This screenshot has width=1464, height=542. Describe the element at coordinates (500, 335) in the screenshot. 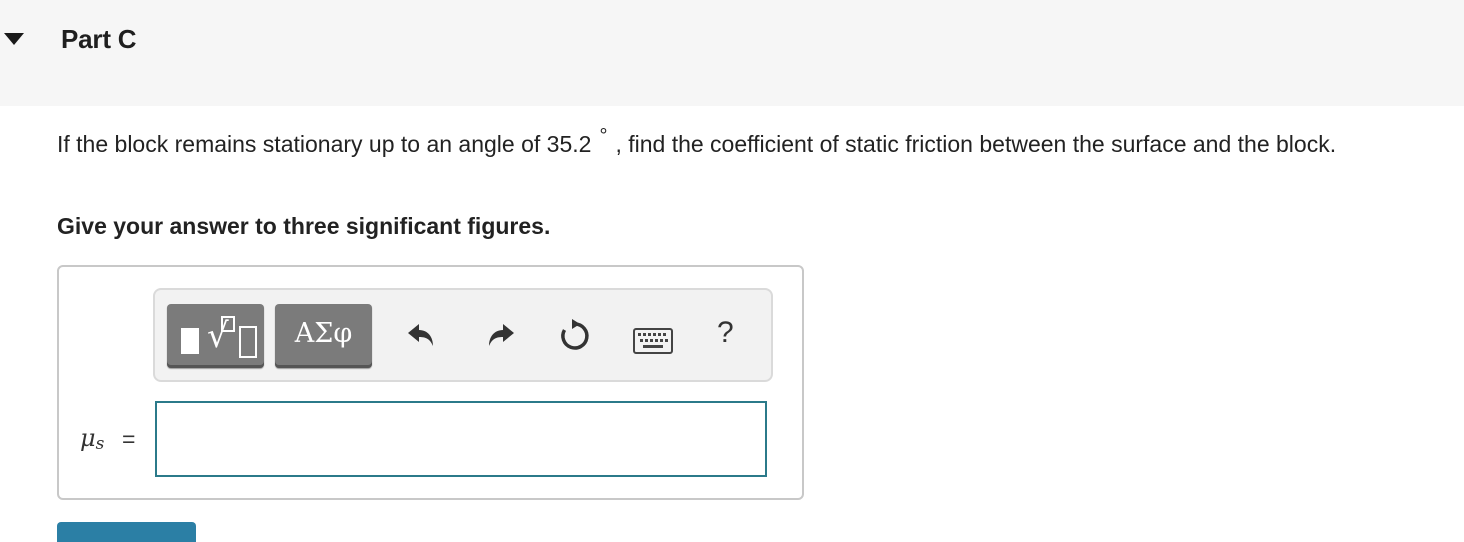

I see `redo-icon` at that location.